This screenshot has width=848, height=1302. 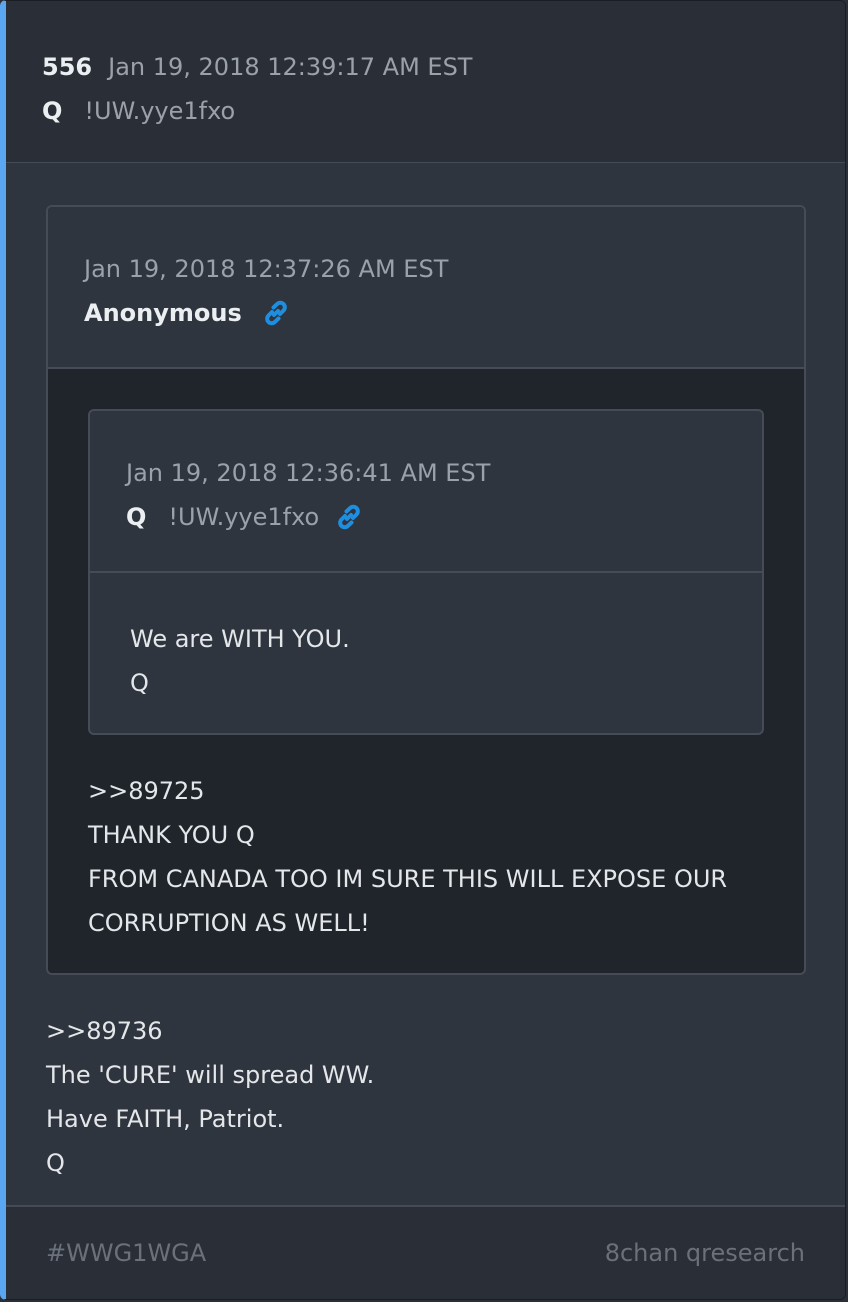 What do you see at coordinates (244, 517) in the screenshot?
I see `nested-quote-tripcode: !UW.yye1fxo` at bounding box center [244, 517].